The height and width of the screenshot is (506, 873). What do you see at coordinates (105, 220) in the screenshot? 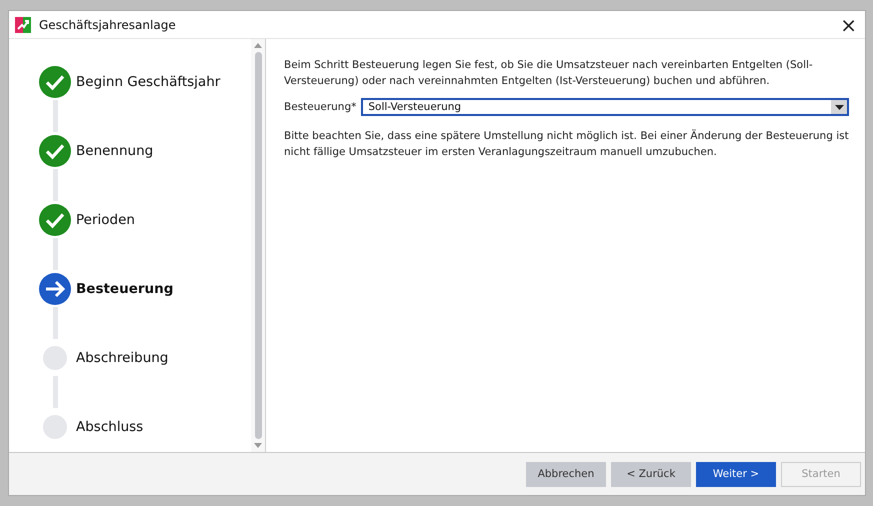
I see `step-label: Perioden` at bounding box center [105, 220].